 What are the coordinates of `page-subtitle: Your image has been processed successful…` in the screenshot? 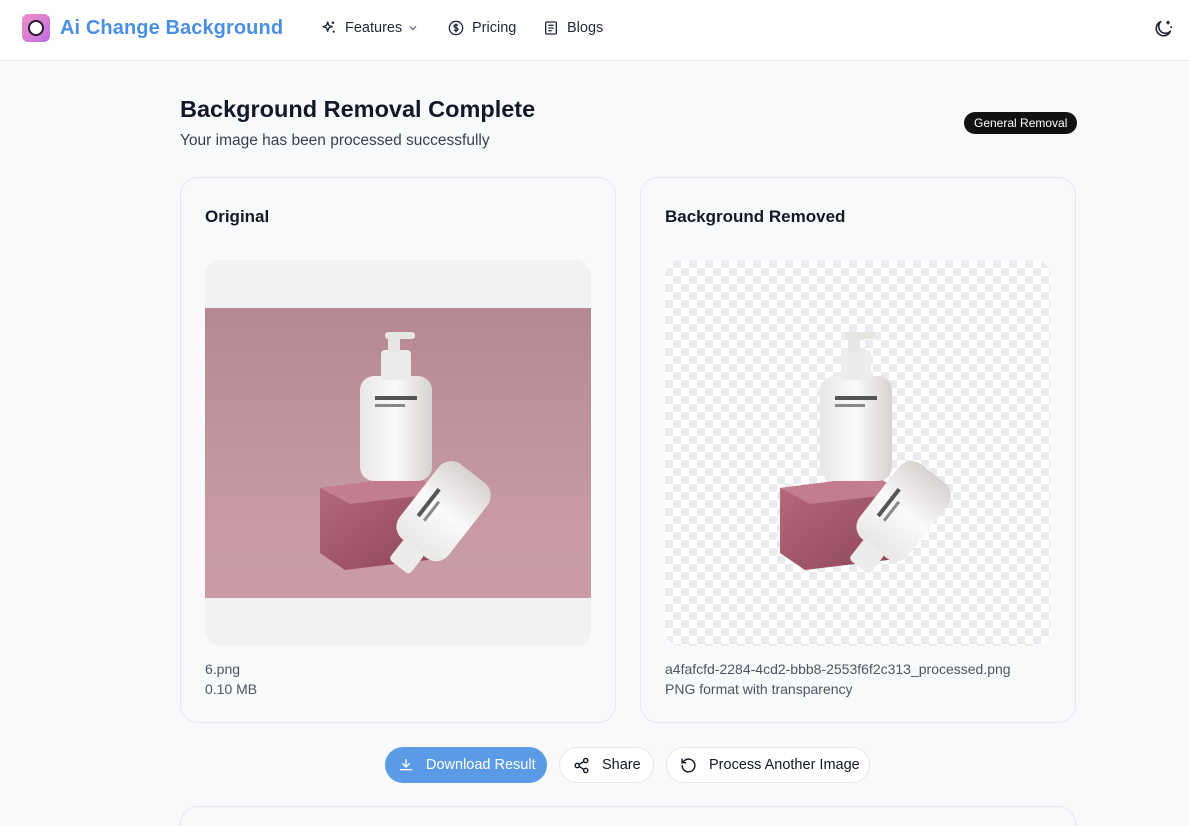 It's located at (335, 140).